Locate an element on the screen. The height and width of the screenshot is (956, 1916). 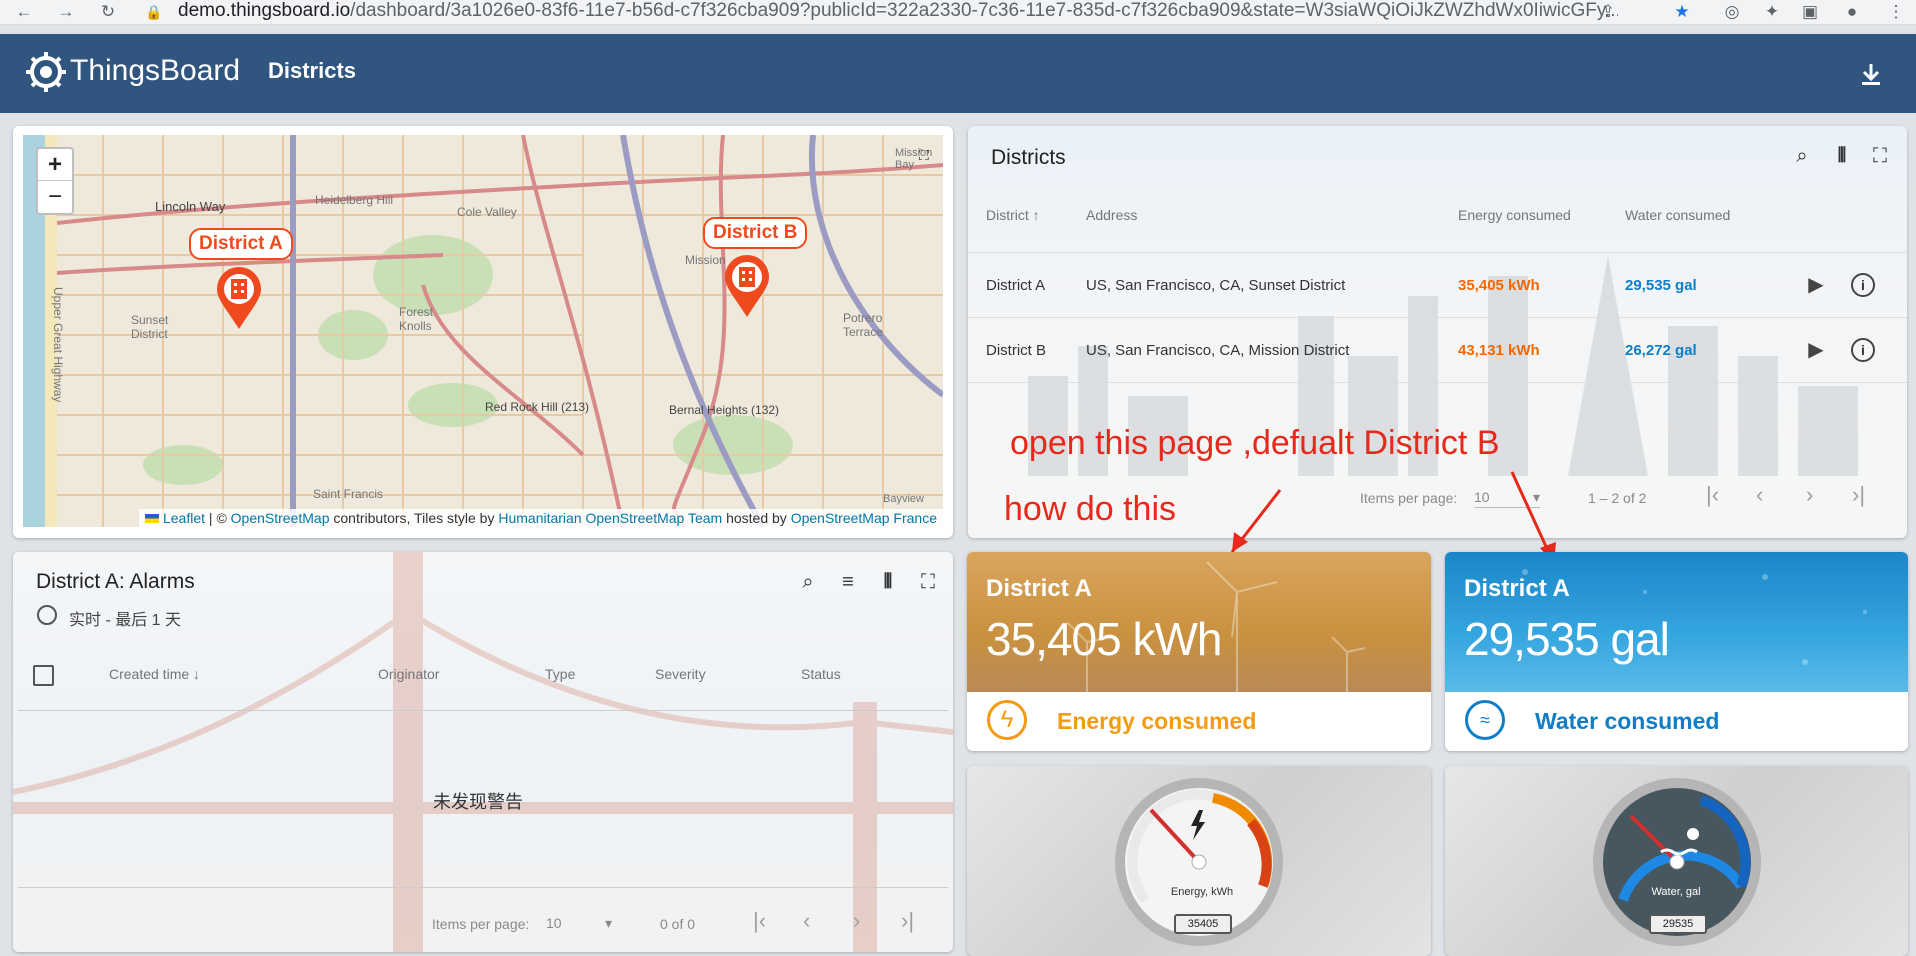
osm-link: OpenStreetMap is located at coordinates (280, 518).